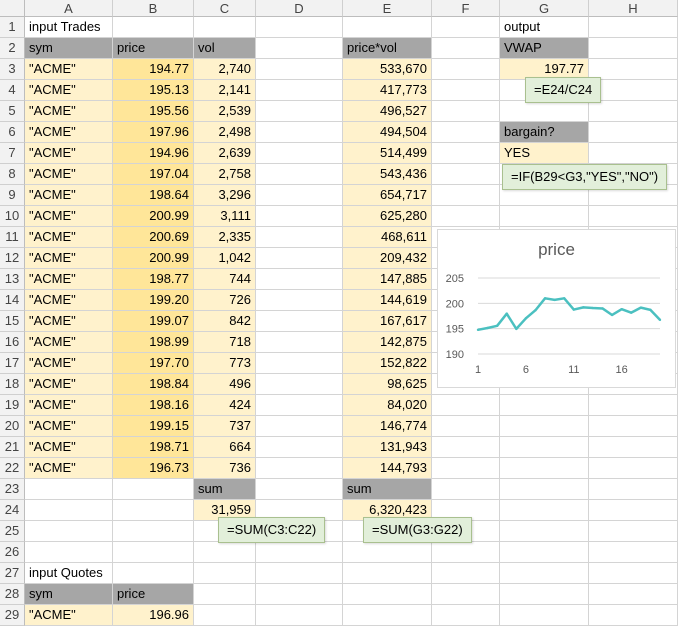 The width and height of the screenshot is (678, 629). I want to click on cell-d3, so click(299, 69).